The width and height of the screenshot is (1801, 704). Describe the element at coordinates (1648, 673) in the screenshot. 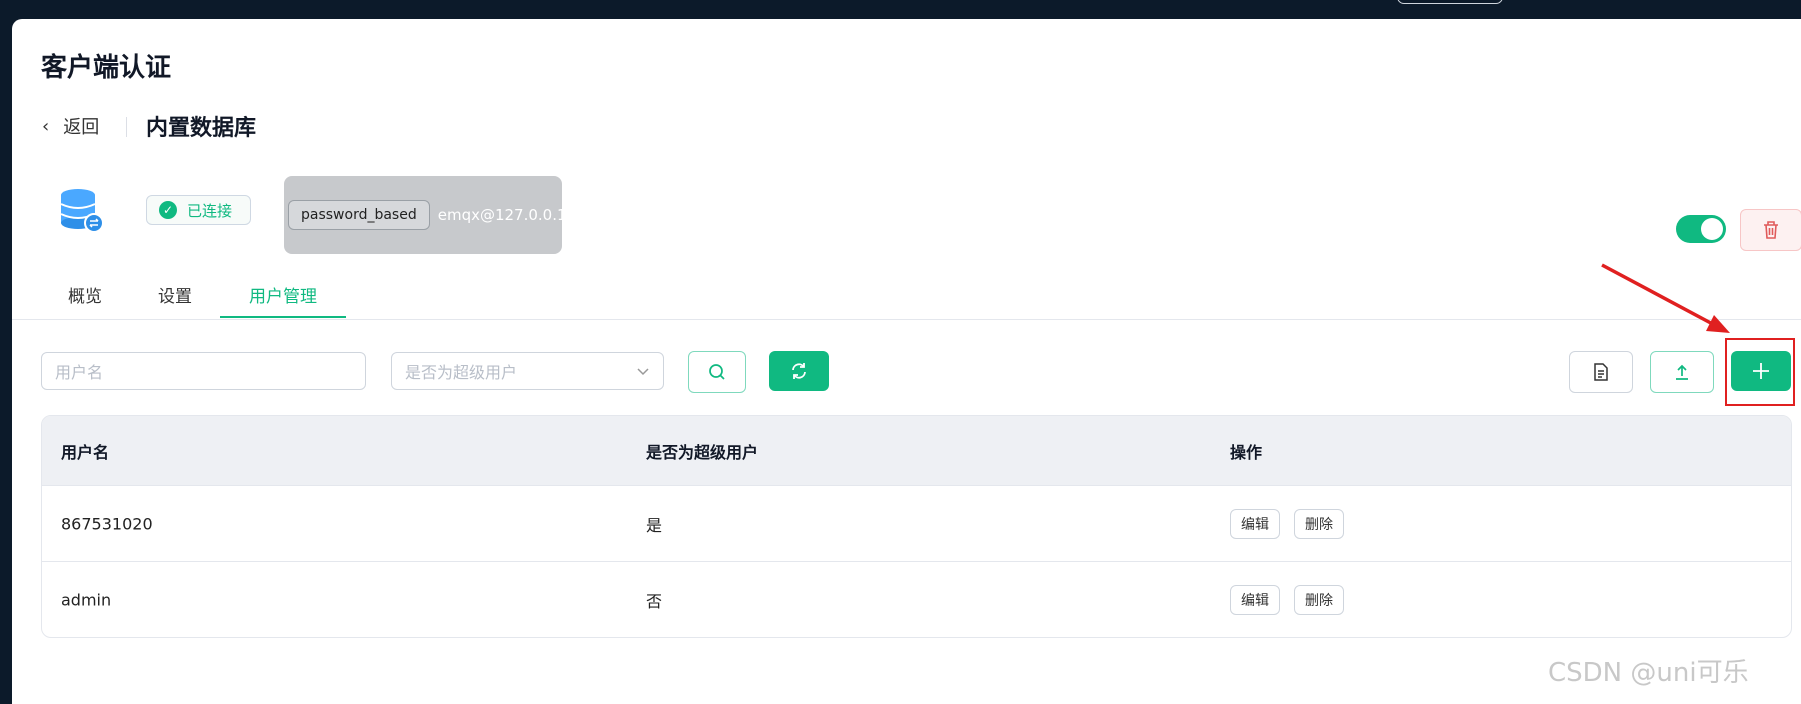

I see `watermark: CSDN @uni可乐` at that location.